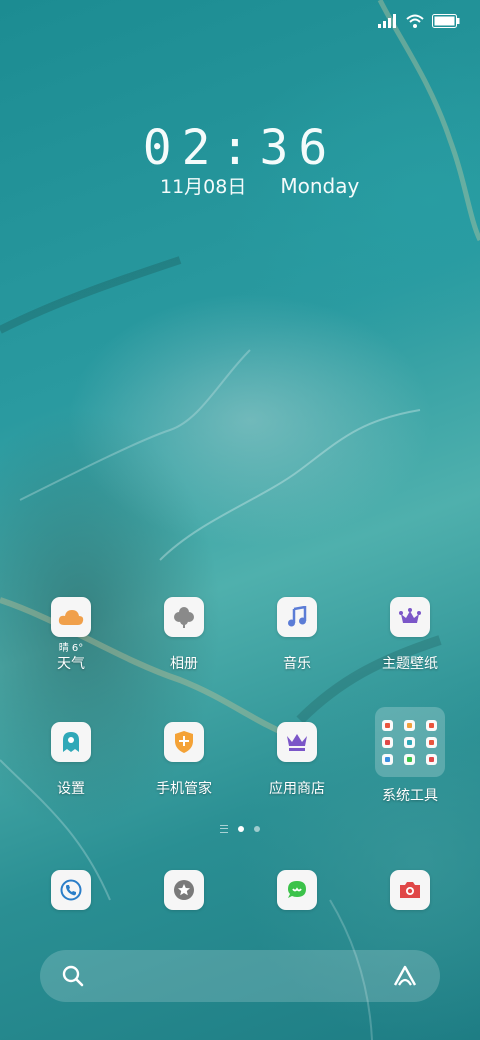 The height and width of the screenshot is (1040, 480). What do you see at coordinates (415, 21) in the screenshot?
I see `wifi-icon` at bounding box center [415, 21].